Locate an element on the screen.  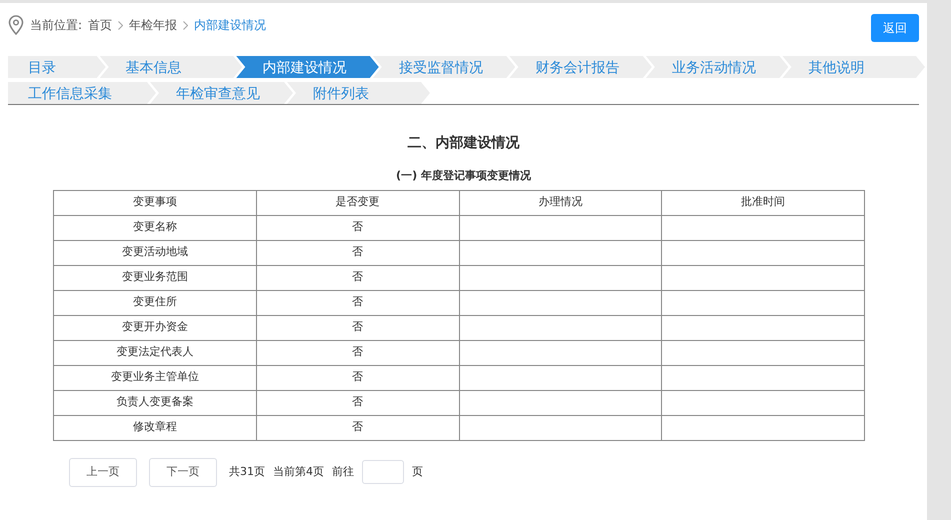
location-pin-icon is located at coordinates (16, 25).